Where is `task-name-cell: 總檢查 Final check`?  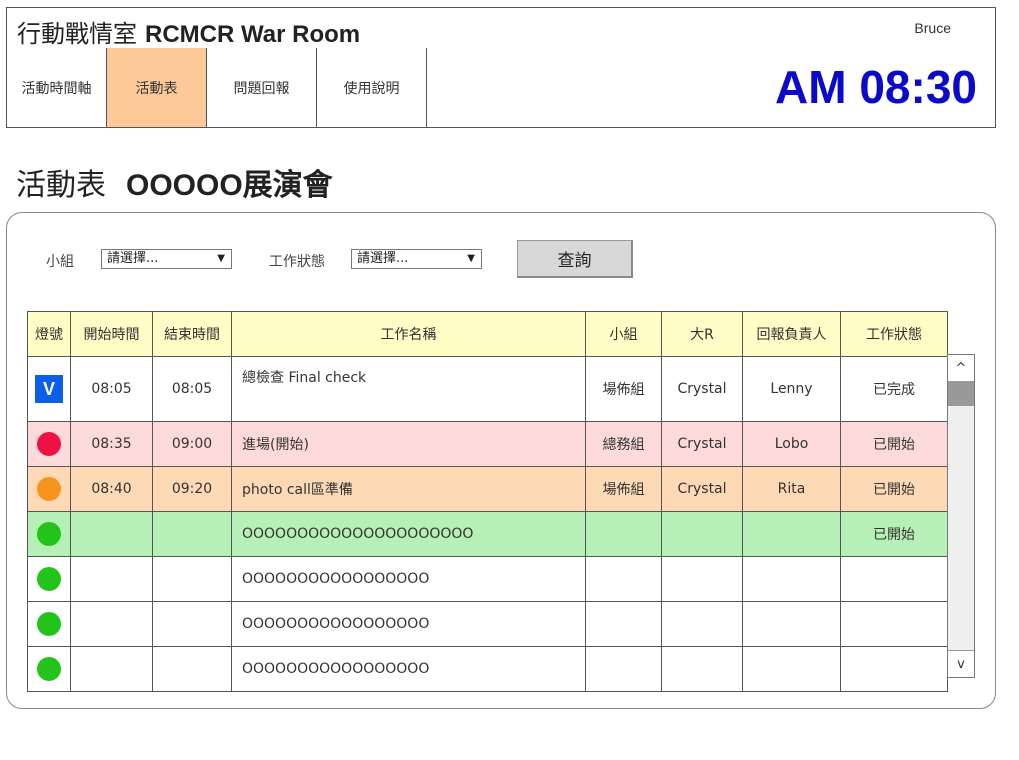 task-name-cell: 總檢查 Final check is located at coordinates (408, 389).